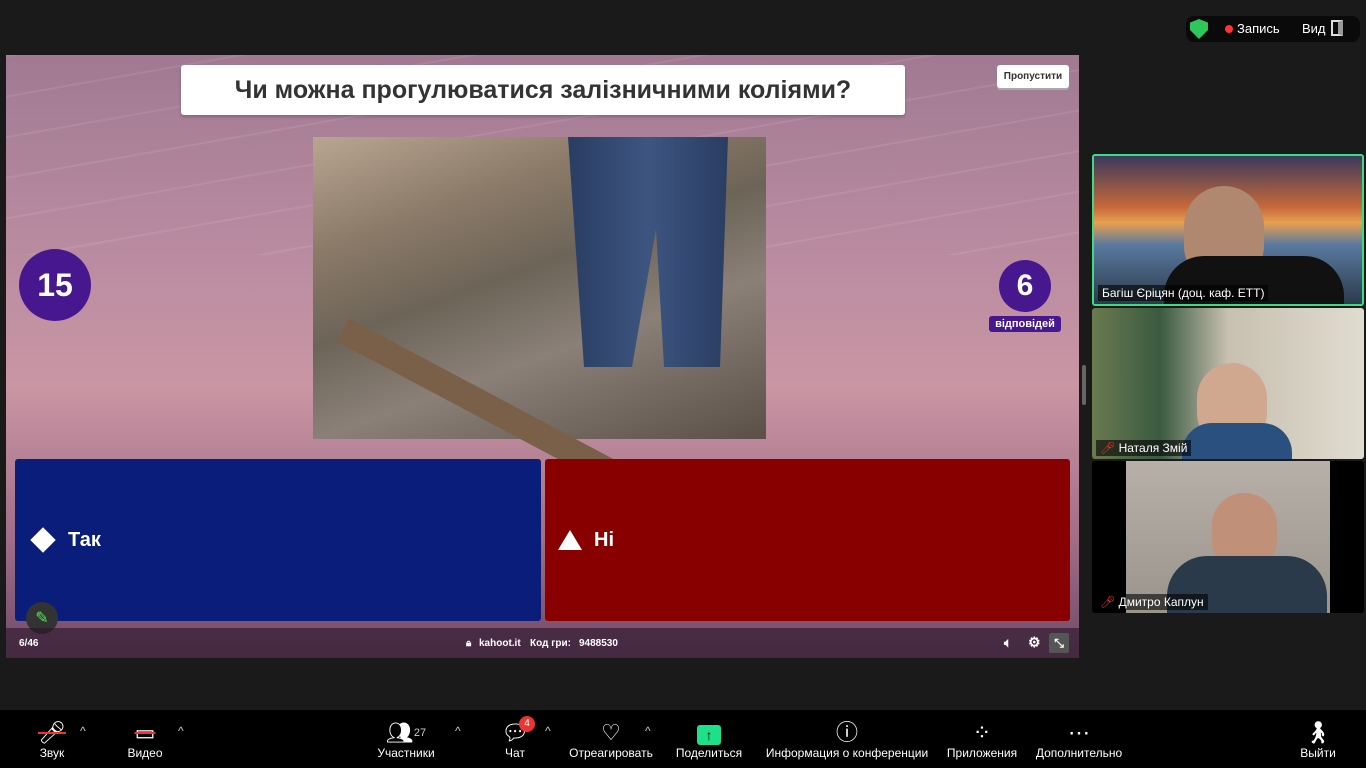  What do you see at coordinates (709, 735) in the screenshot?
I see `share-arrow-icon: ↑` at bounding box center [709, 735].